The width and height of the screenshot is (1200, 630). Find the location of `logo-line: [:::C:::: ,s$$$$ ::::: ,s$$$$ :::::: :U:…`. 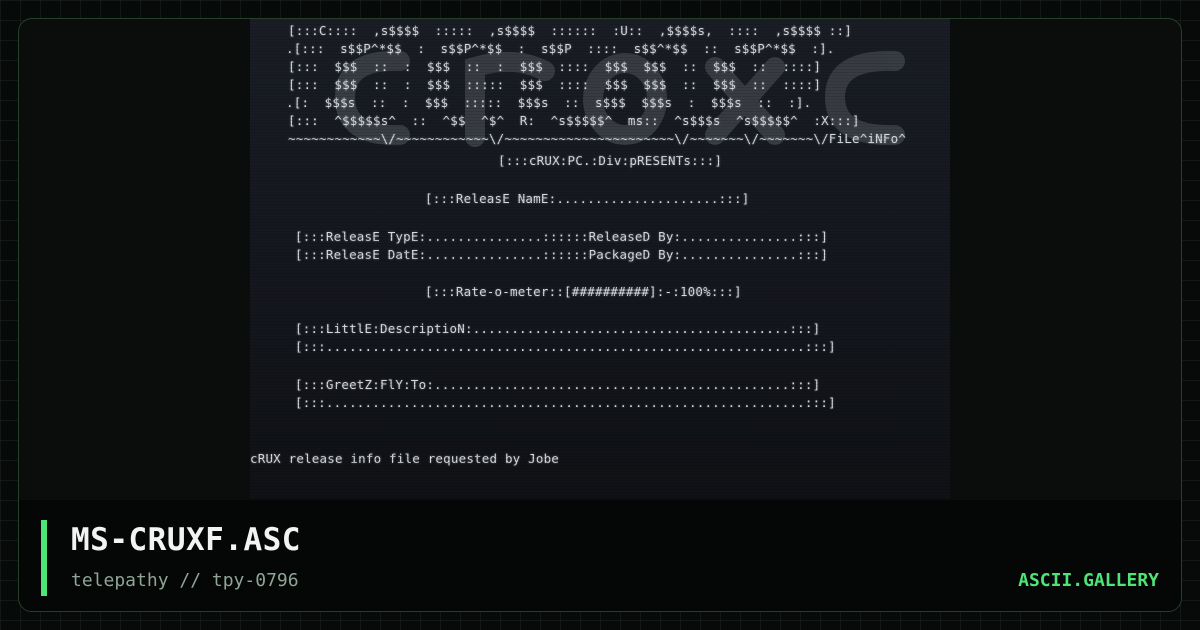

logo-line: [:::C:::: ,s$$$$ ::::: ,s$$$$ :::::: :U:… is located at coordinates (570, 30).